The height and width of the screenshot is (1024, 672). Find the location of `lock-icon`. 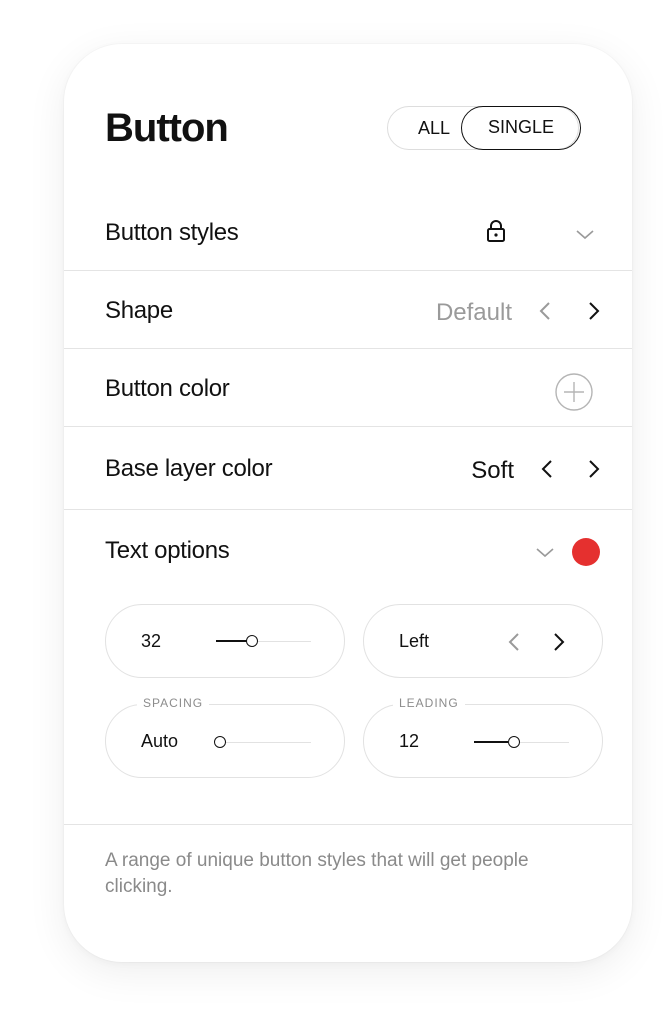

lock-icon is located at coordinates (496, 231).